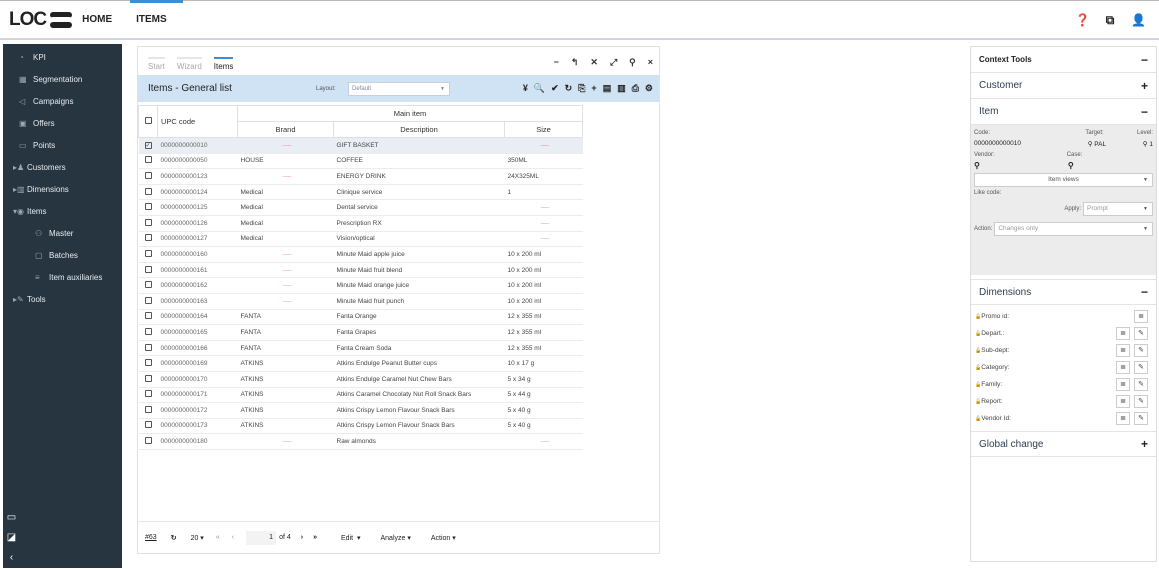  I want to click on page-size-select: 20 ▾, so click(197, 538).